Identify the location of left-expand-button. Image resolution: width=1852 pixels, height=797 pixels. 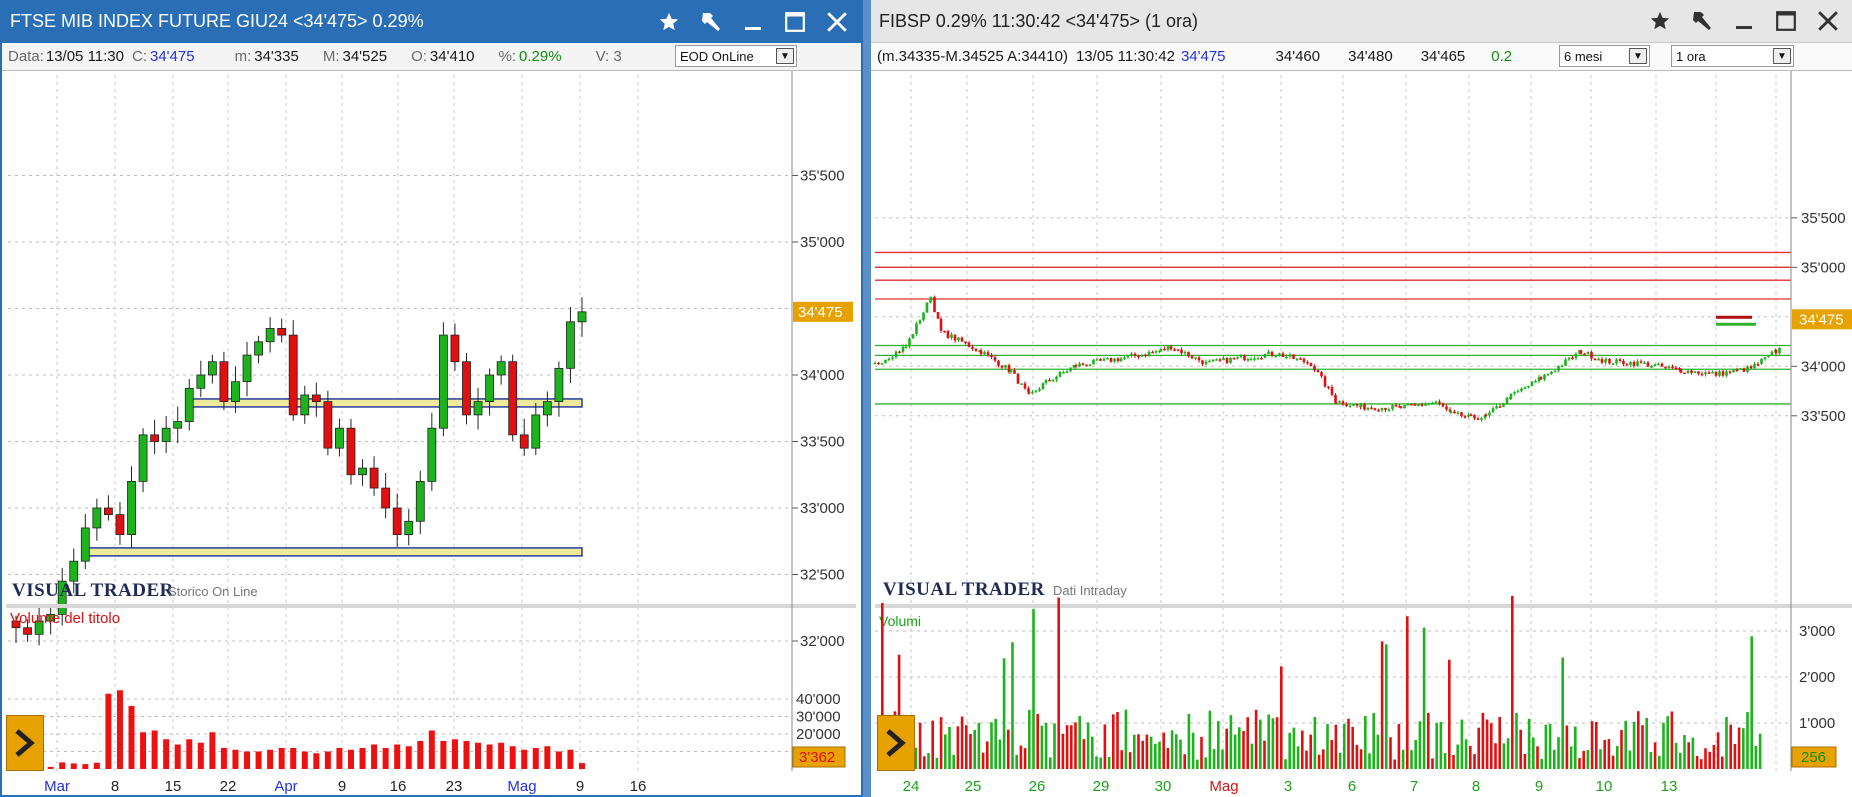
(25, 743).